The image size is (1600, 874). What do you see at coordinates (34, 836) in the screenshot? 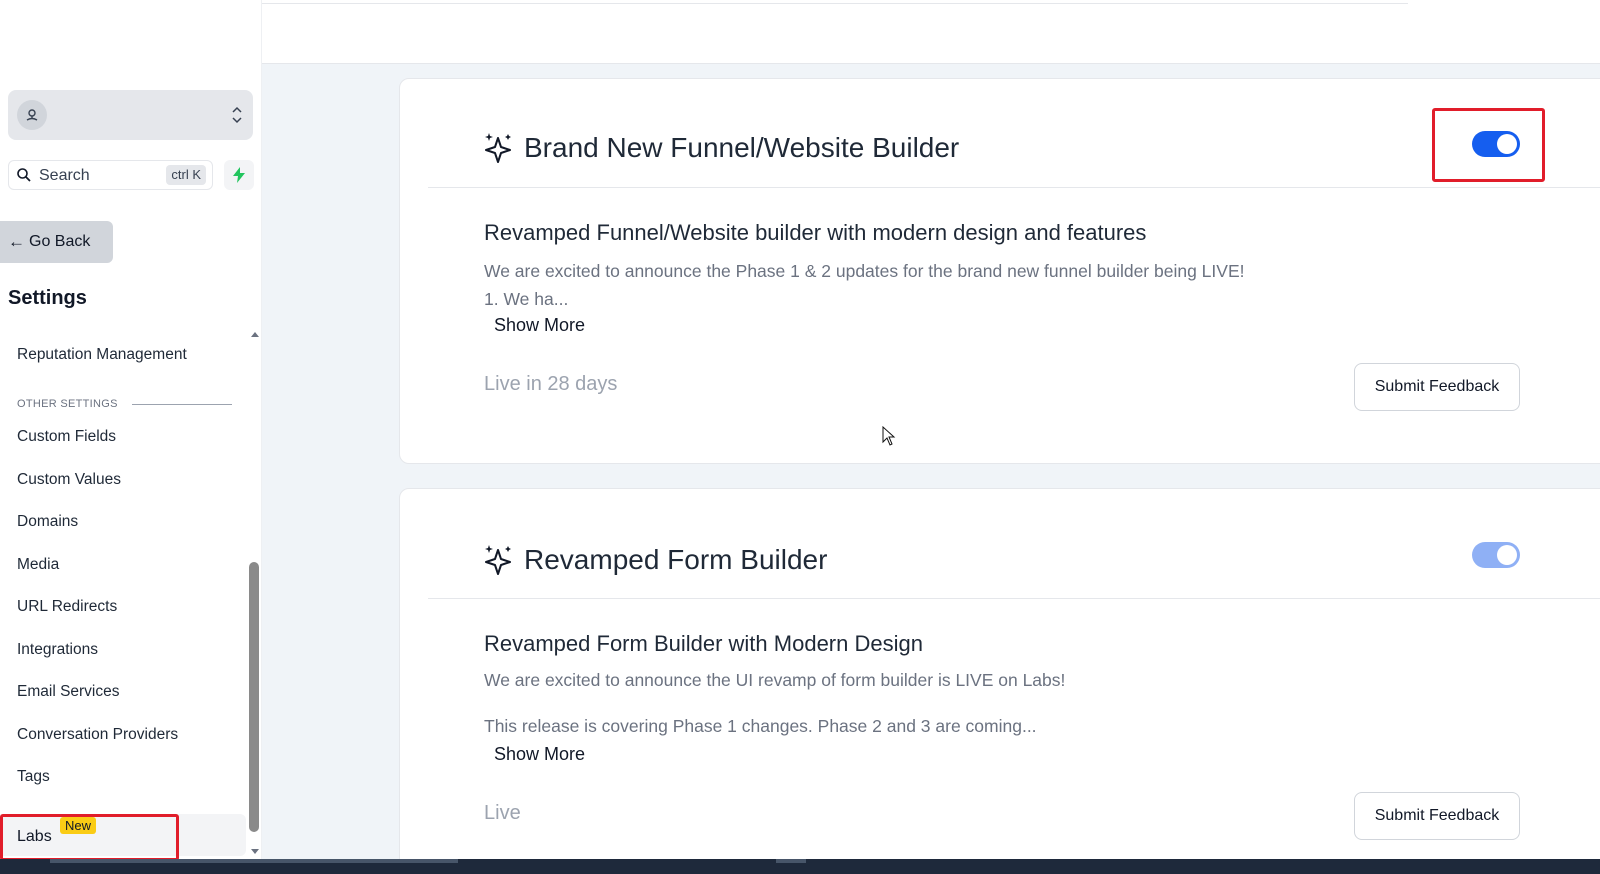
I see `labs-label: Labs` at bounding box center [34, 836].